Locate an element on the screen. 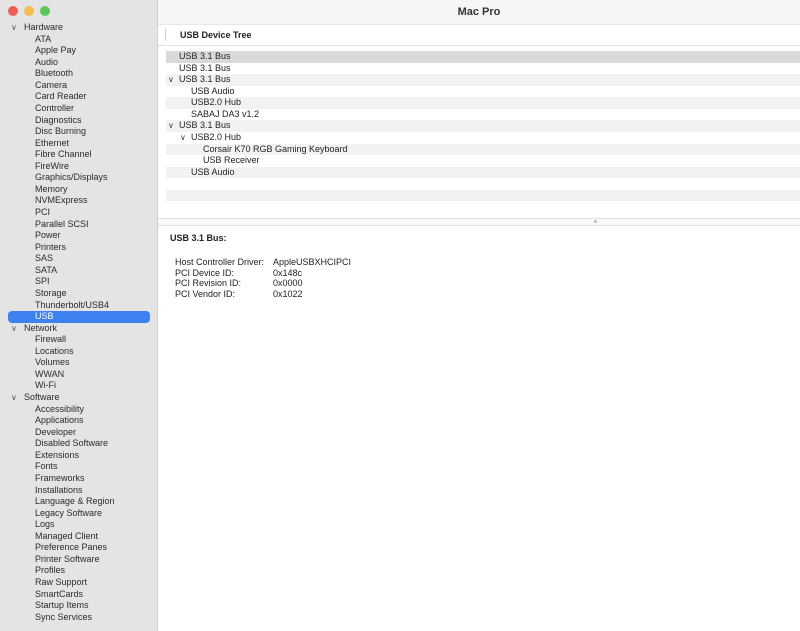 This screenshot has height=631, width=800. sidebar-item-thunderbolt-usb4: Thunderbolt/USB4 is located at coordinates (79, 306).